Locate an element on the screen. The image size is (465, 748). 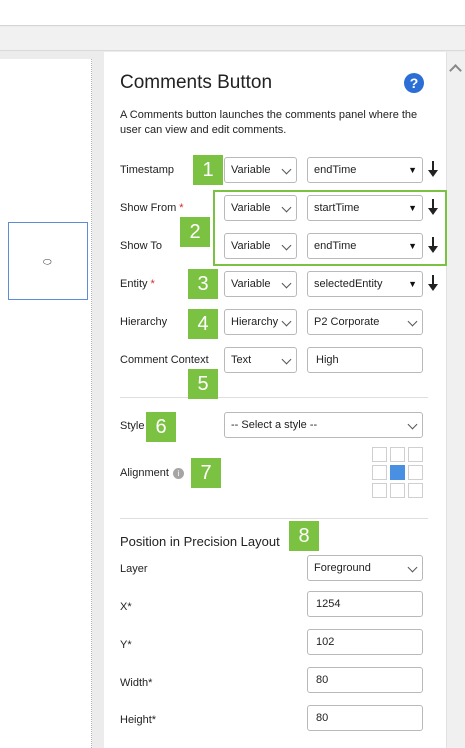
y-input: 102 is located at coordinates (365, 642).